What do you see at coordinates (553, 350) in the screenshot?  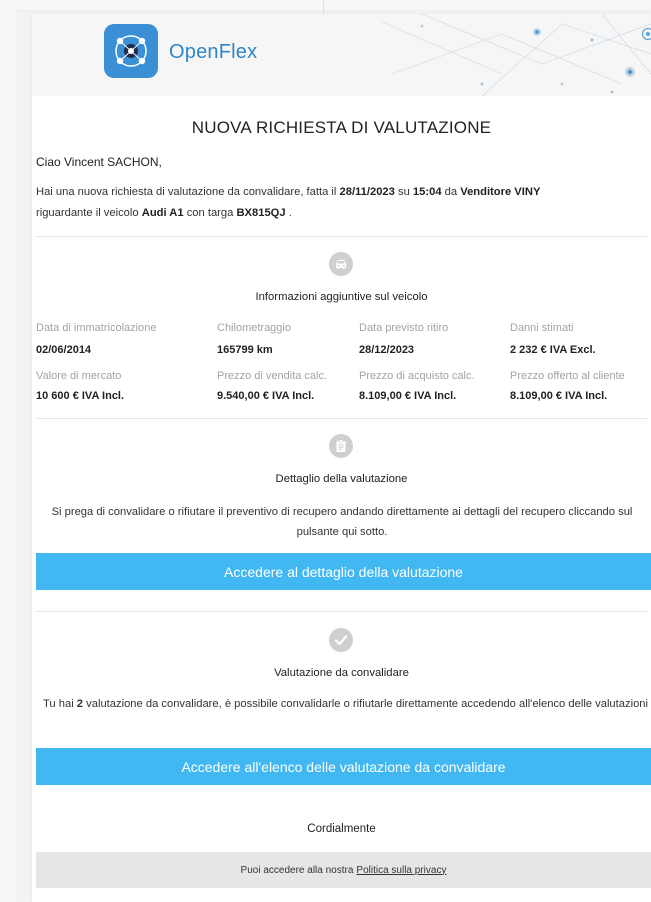 I see `field-value: 2 232 € IVA Excl.` at bounding box center [553, 350].